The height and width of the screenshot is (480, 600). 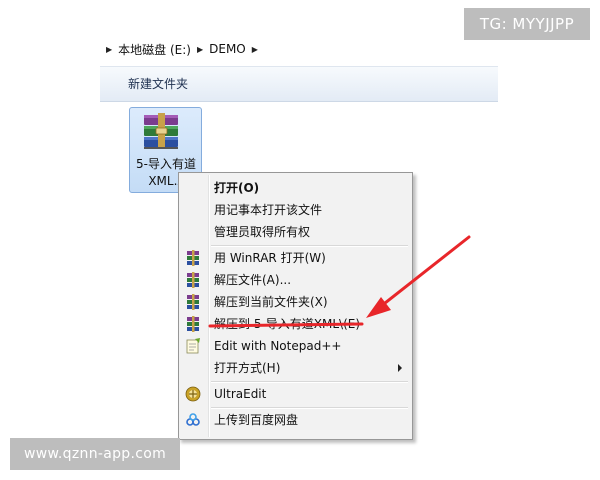 What do you see at coordinates (287, 324) in the screenshot?
I see `menu-item-label: 解压到 5-导入有道XML\(E)` at bounding box center [287, 324].